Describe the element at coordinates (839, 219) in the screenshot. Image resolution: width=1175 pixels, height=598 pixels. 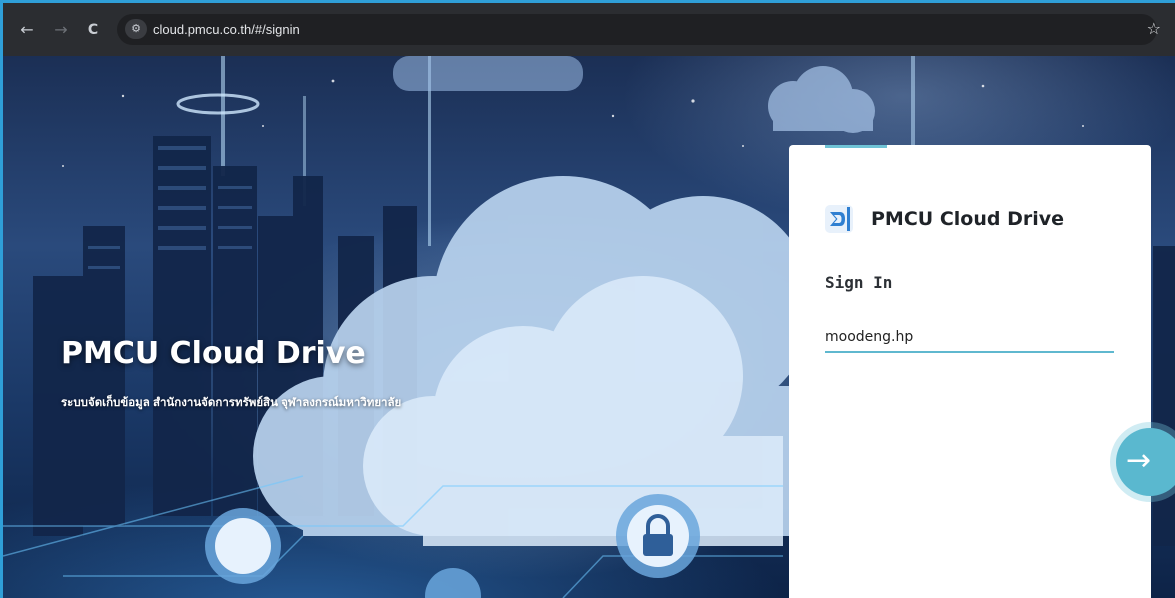
I see `pmcu-logo-icon` at that location.